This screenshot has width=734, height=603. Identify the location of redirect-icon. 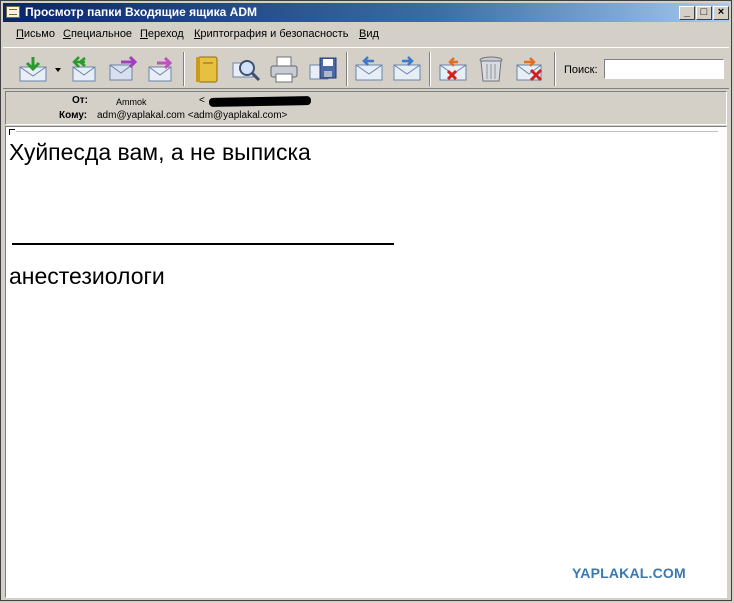
(161, 69).